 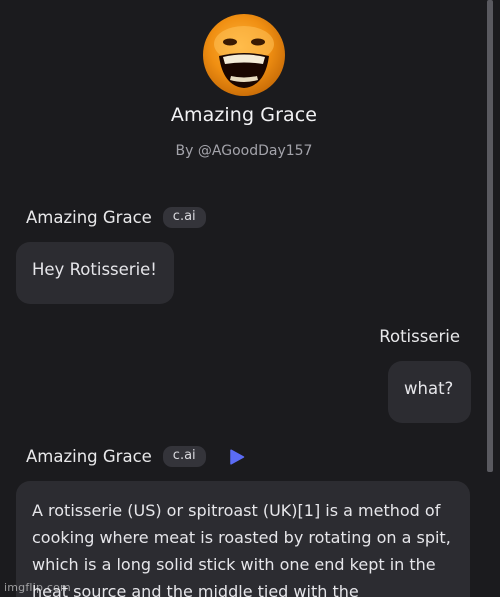 I want to click on character-avatar, so click(x=244, y=55).